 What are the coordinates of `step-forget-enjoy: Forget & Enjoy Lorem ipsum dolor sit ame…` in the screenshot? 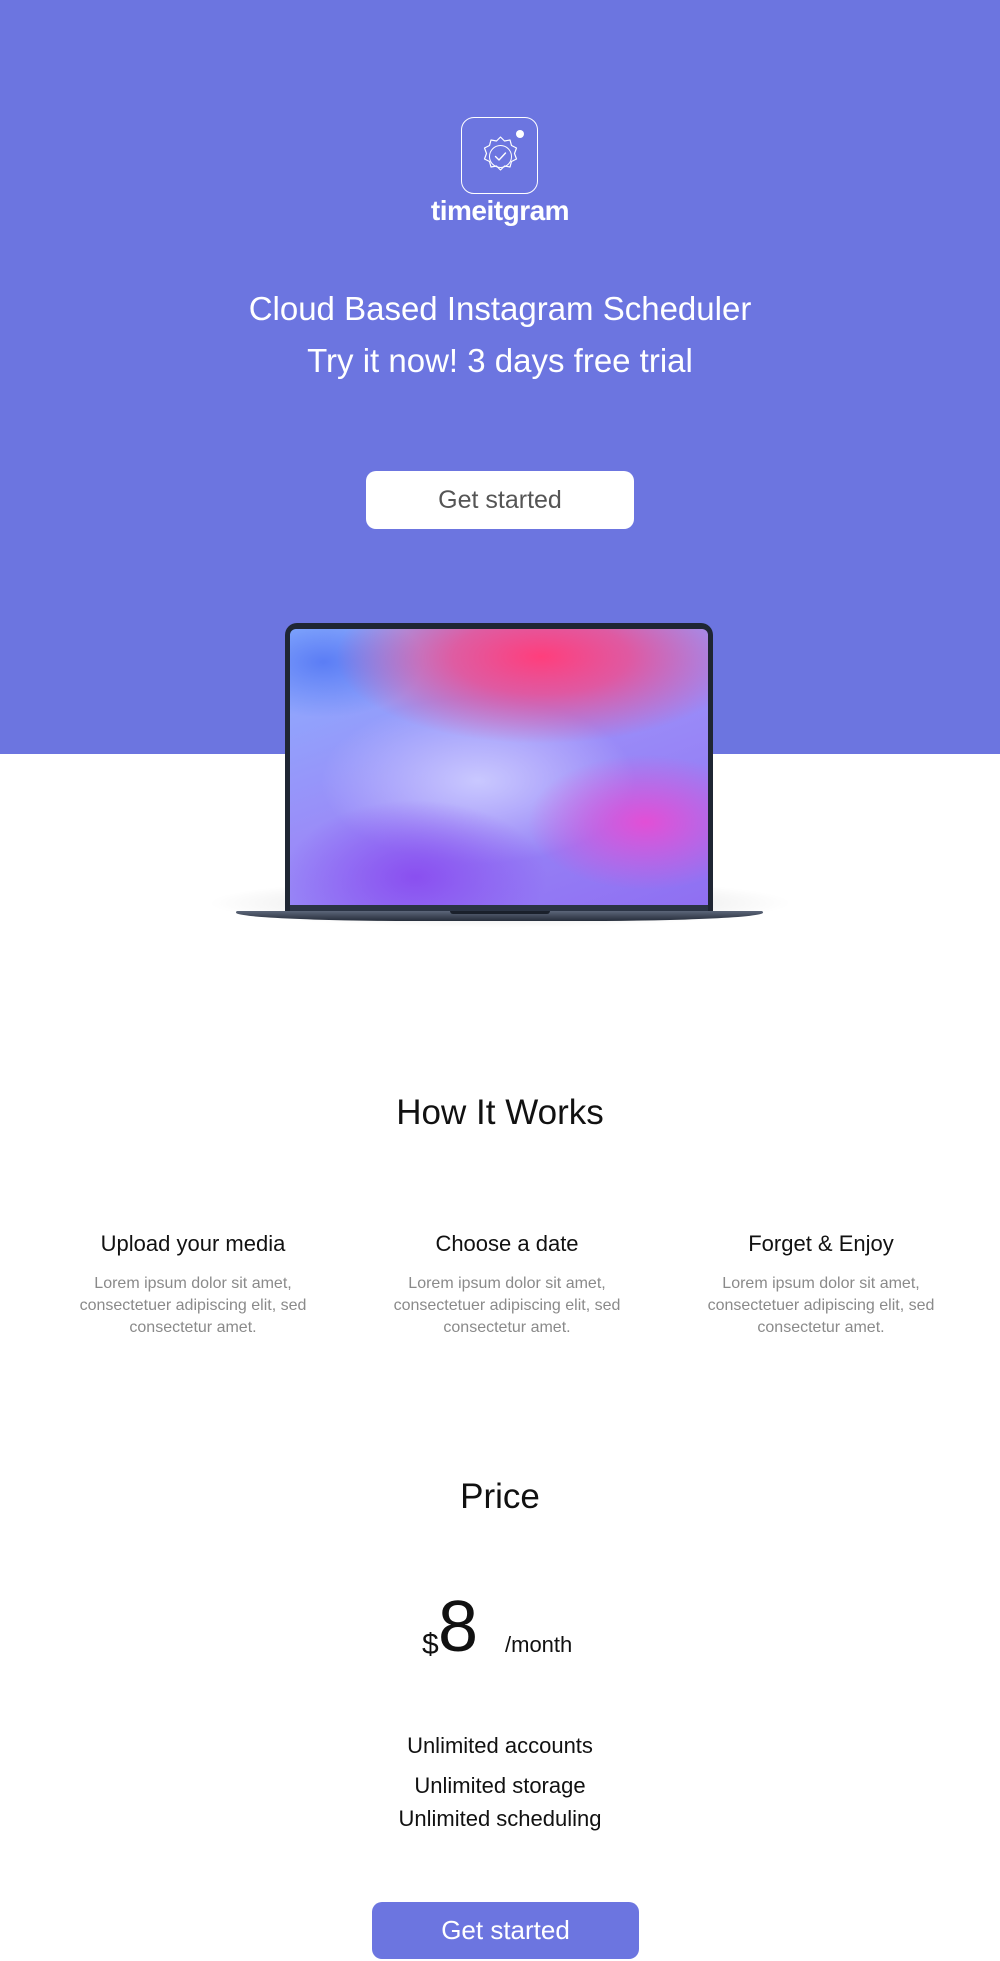 It's located at (821, 1285).